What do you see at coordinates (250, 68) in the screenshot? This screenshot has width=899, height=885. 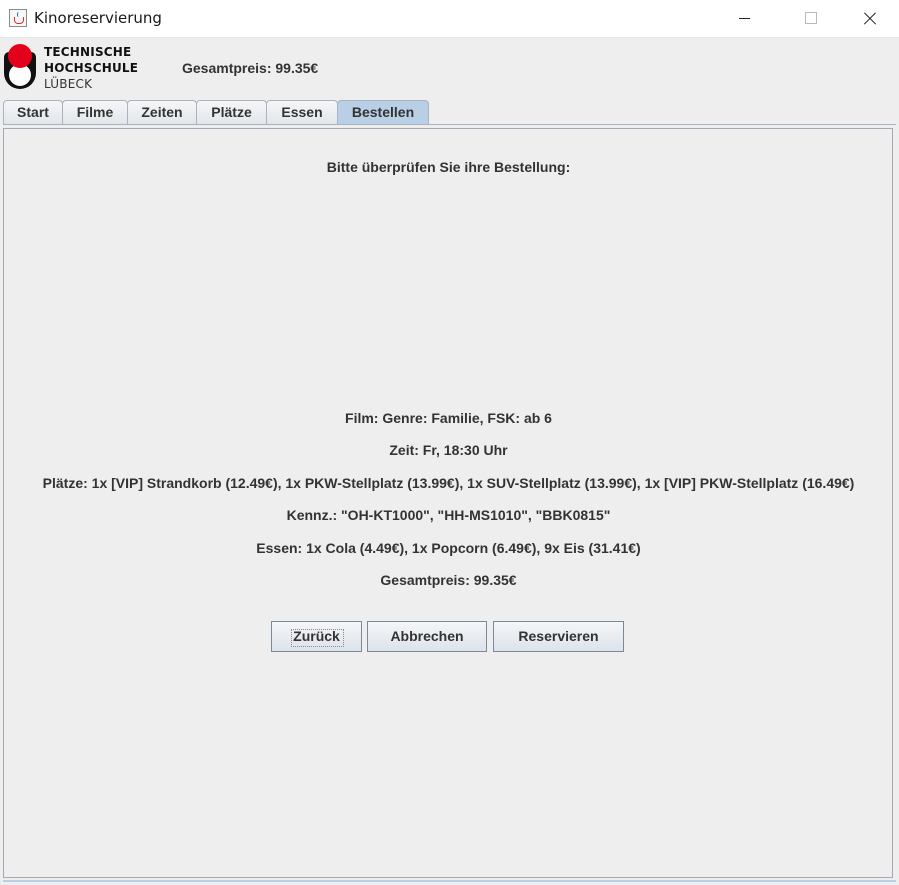 I see `header-total-price: Gesamtpreis: 99.35€` at bounding box center [250, 68].